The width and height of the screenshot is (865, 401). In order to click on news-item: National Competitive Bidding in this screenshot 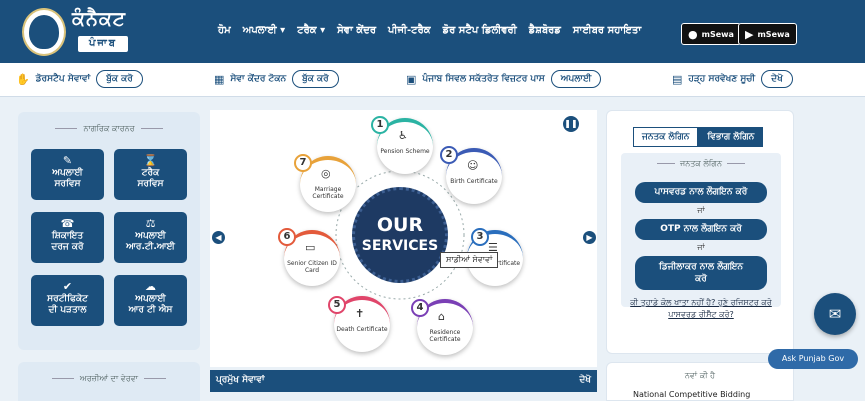, I will do `click(691, 394)`.